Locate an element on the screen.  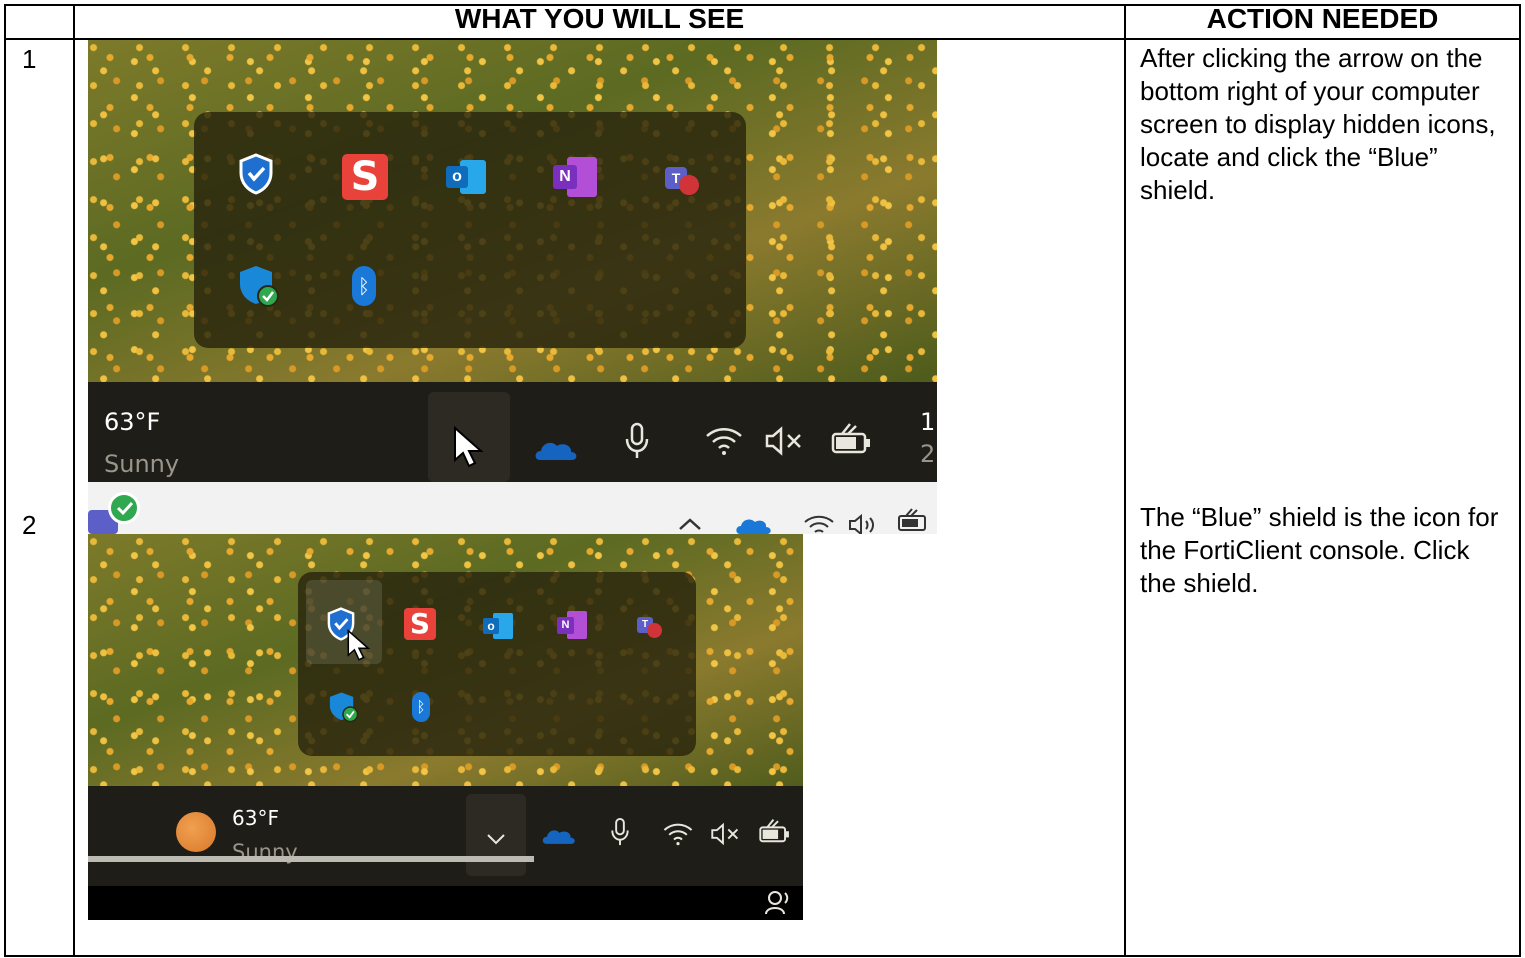
row-number-2: 2 is located at coordinates (29, 525).